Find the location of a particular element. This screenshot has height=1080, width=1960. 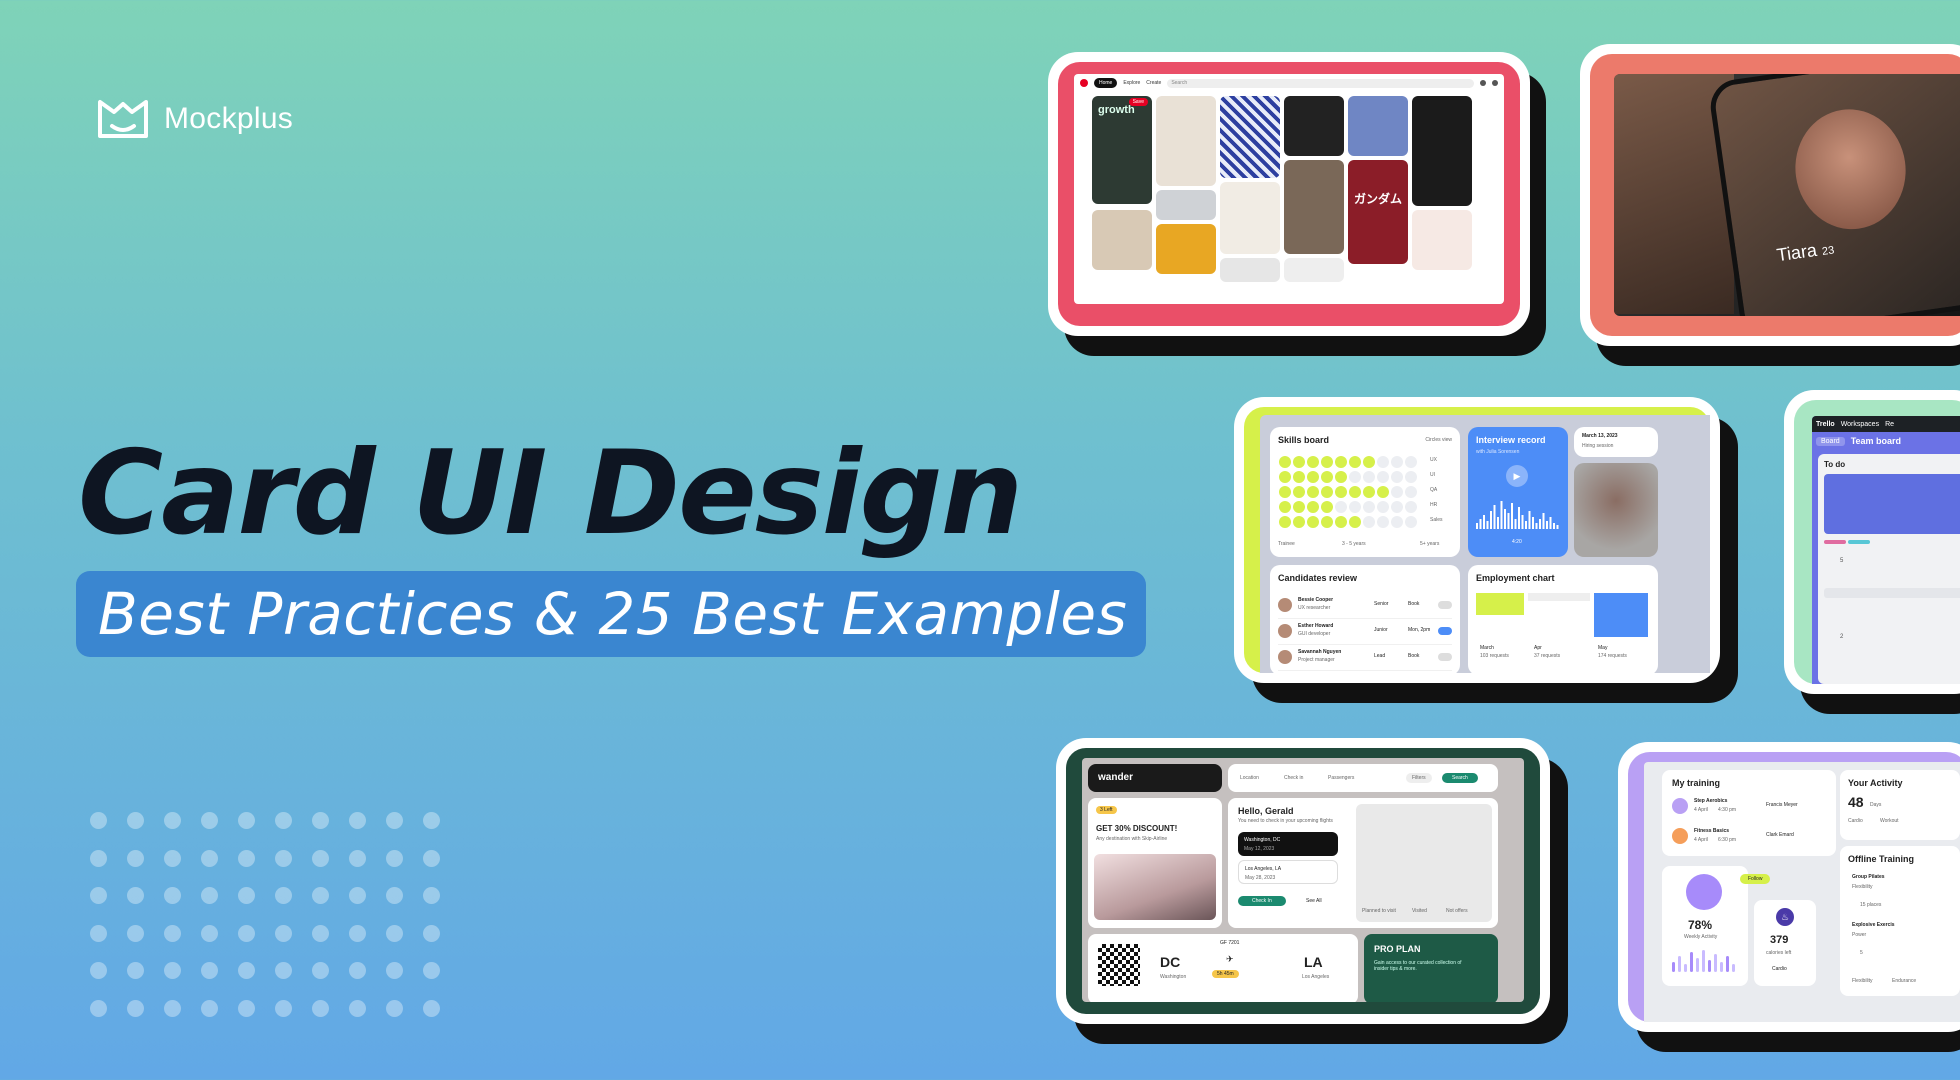

calories-card: ♨ 379 calories left Cardio is located at coordinates (1785, 943).